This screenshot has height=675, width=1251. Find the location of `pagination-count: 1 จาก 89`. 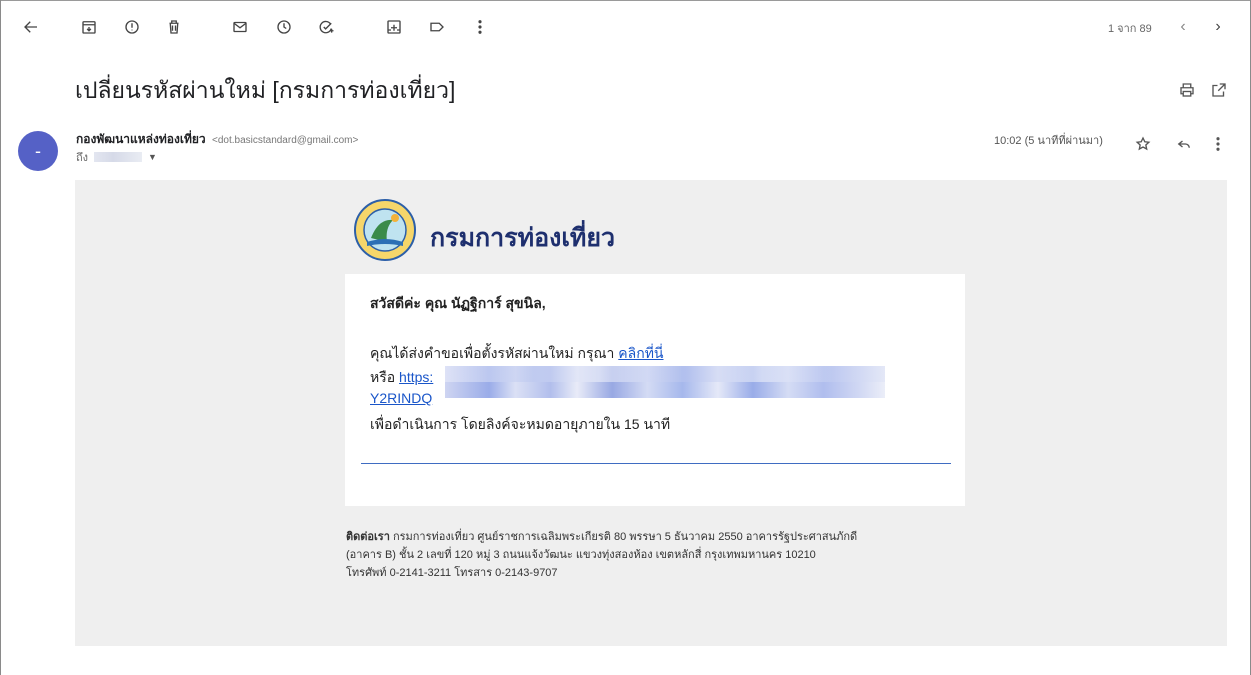

pagination-count: 1 จาก 89 is located at coordinates (1130, 29).